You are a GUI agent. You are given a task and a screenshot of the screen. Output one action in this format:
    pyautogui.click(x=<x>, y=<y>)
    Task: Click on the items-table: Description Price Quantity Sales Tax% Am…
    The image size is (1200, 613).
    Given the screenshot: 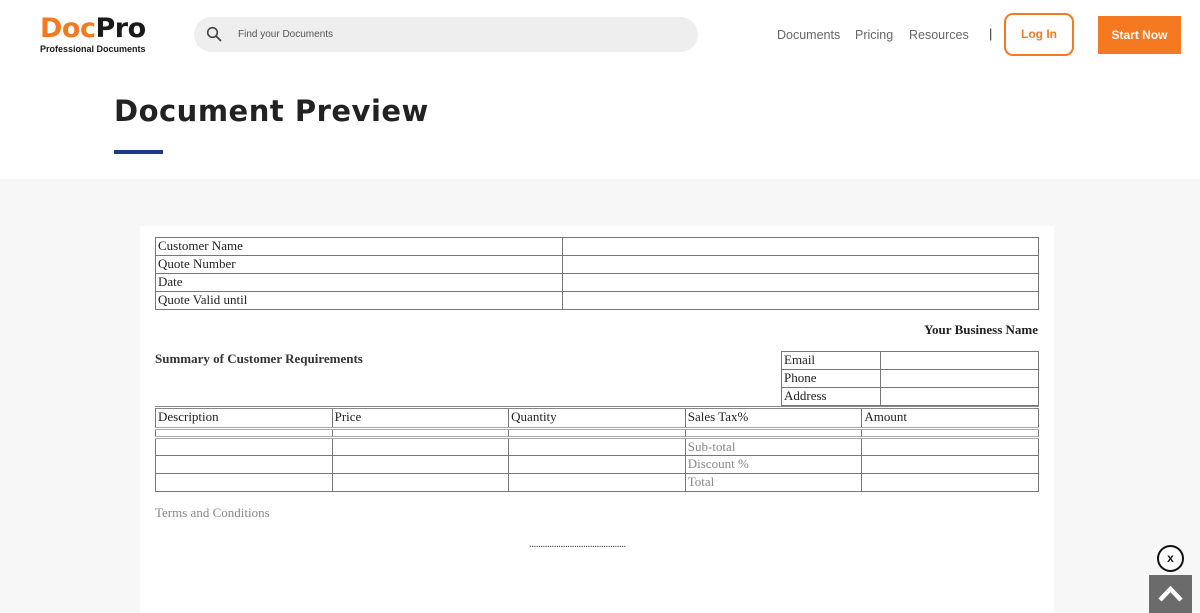 What is the action you would take?
    pyautogui.click(x=597, y=449)
    